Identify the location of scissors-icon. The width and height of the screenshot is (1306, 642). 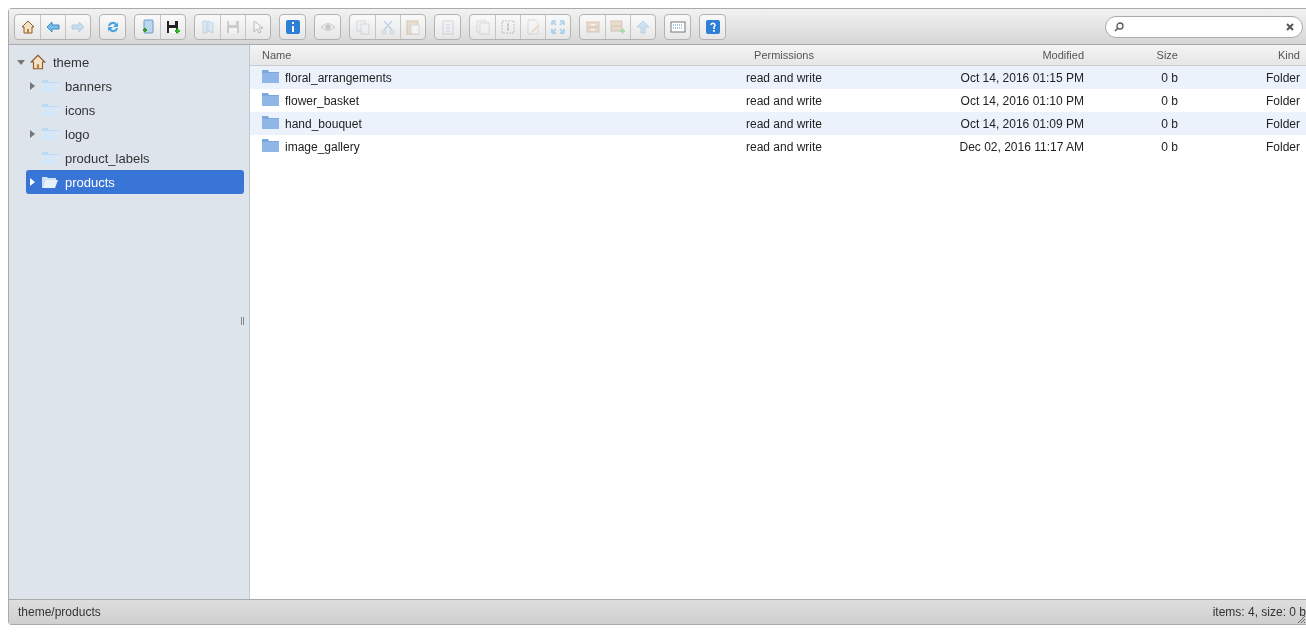
(388, 26).